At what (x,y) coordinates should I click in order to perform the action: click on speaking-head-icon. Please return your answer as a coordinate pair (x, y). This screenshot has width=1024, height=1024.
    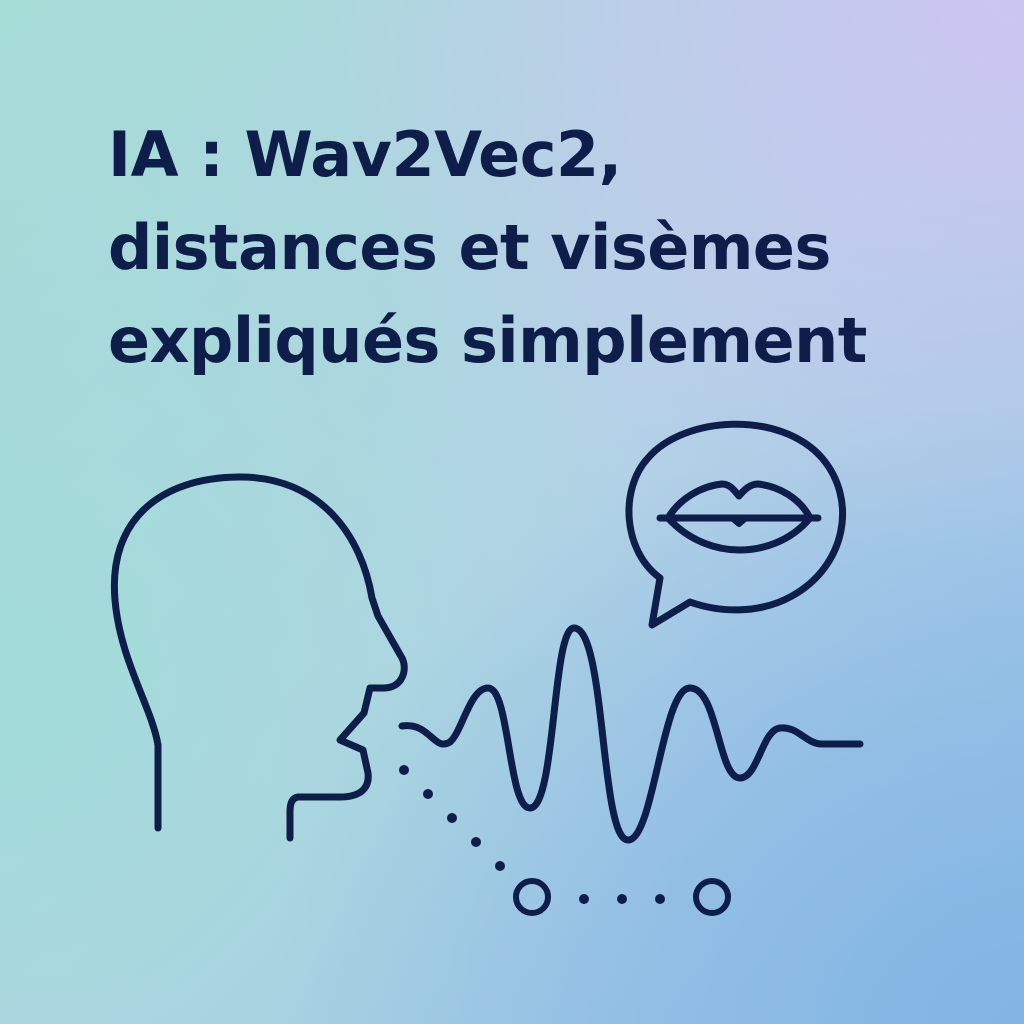
    Looking at the image, I should click on (259, 657).